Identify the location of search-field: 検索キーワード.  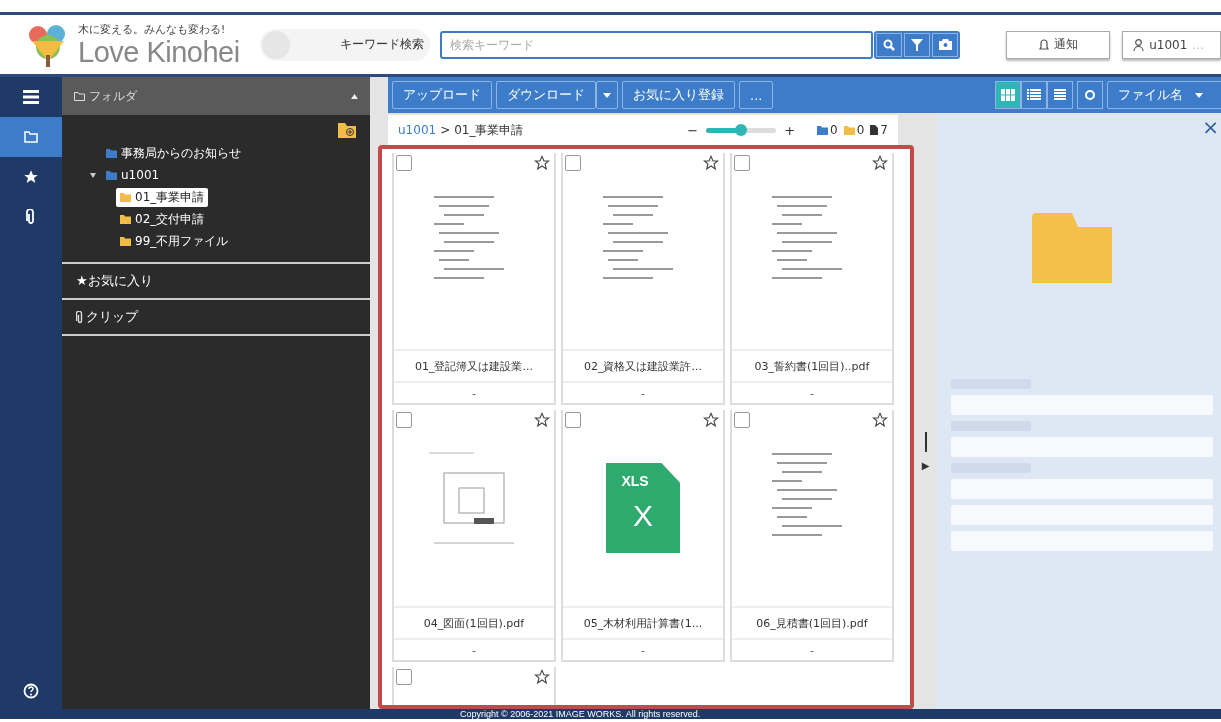
(656, 44).